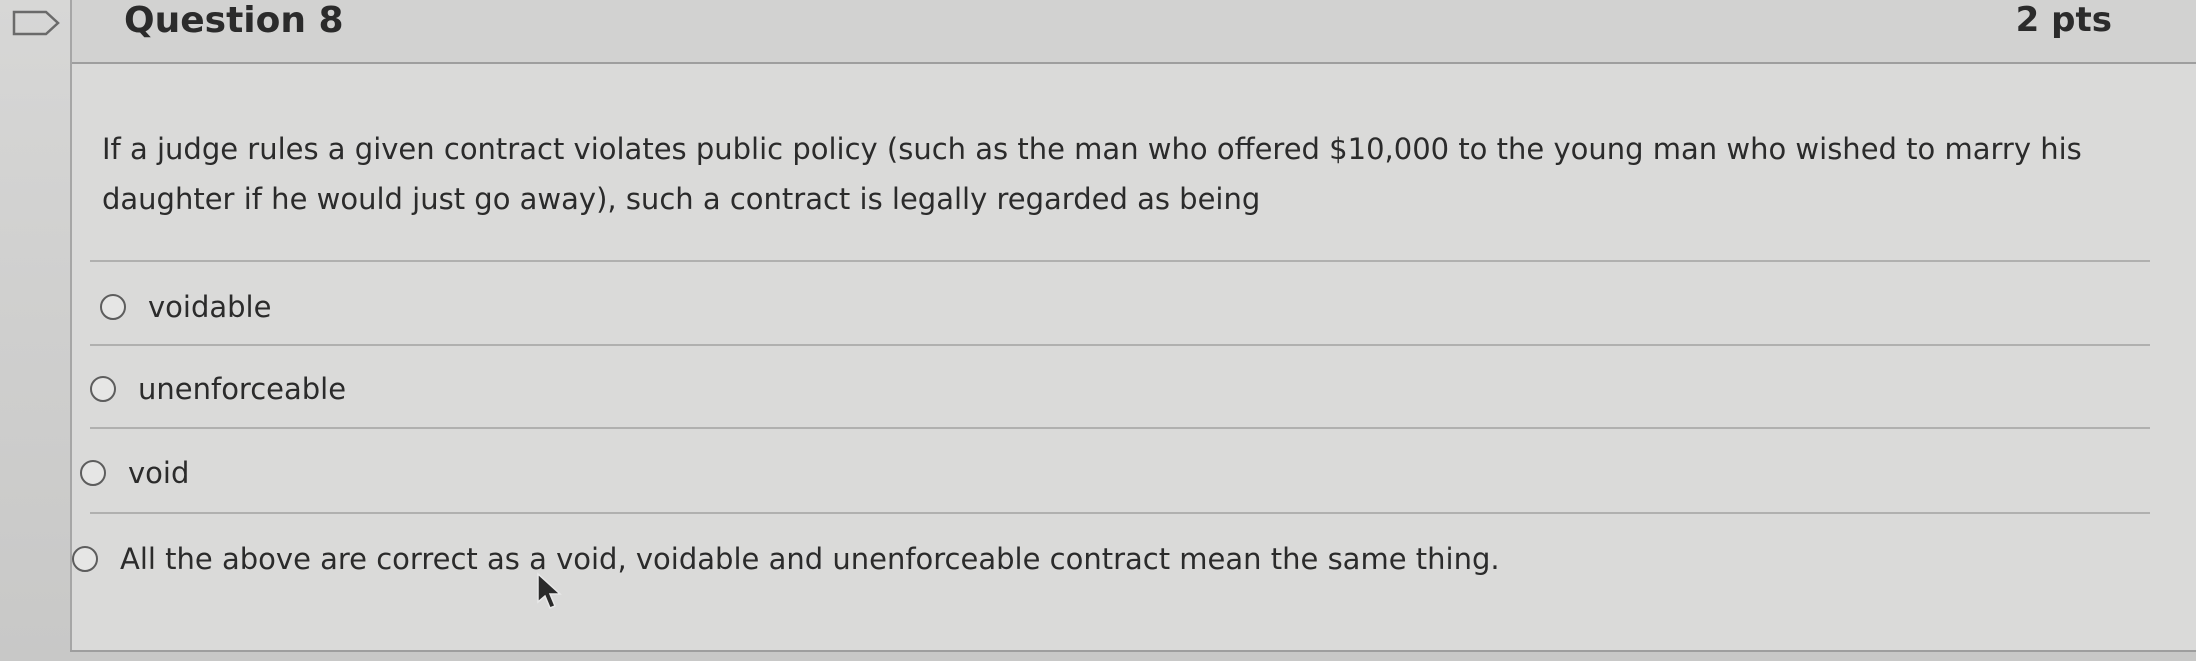 Image resolution: width=2196 pixels, height=661 pixels. What do you see at coordinates (36, 23) in the screenshot?
I see `flag-question-icon` at bounding box center [36, 23].